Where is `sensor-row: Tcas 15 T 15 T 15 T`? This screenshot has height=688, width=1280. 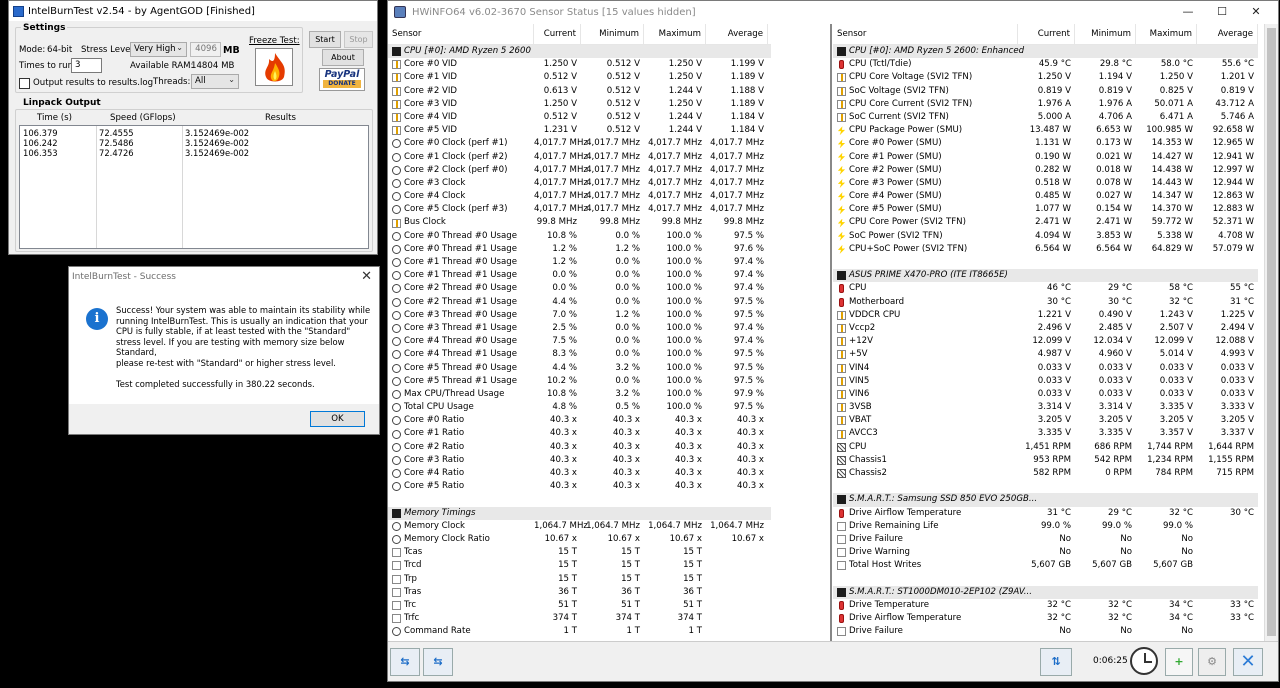 sensor-row: Tcas 15 T 15 T 15 T is located at coordinates (579, 552).